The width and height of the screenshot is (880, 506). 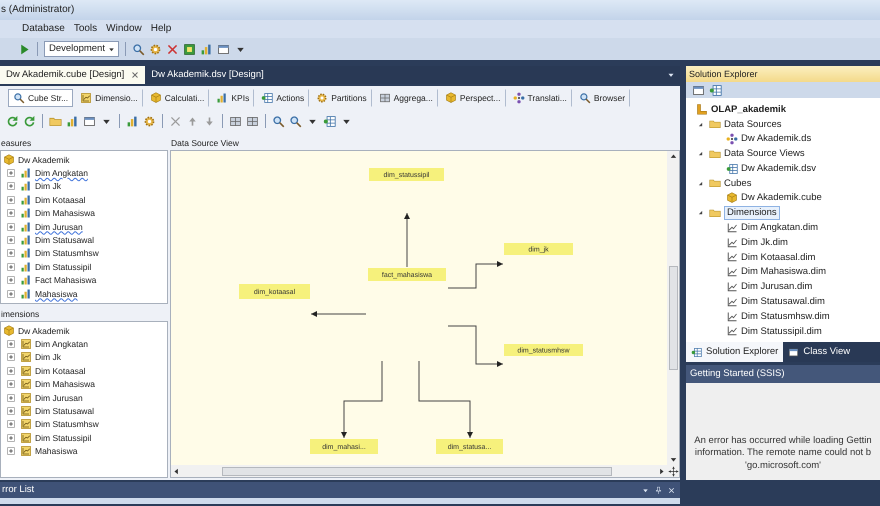 I want to click on tree-item: Dim Statusawal.dim, so click(x=783, y=302).